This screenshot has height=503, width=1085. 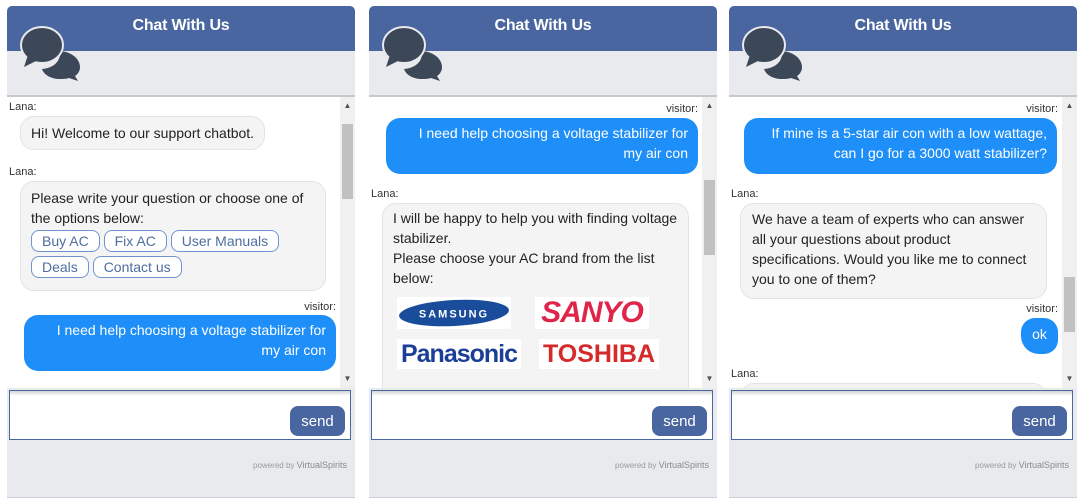 What do you see at coordinates (65, 241) in the screenshot?
I see `option-buy-ac: Buy AC` at bounding box center [65, 241].